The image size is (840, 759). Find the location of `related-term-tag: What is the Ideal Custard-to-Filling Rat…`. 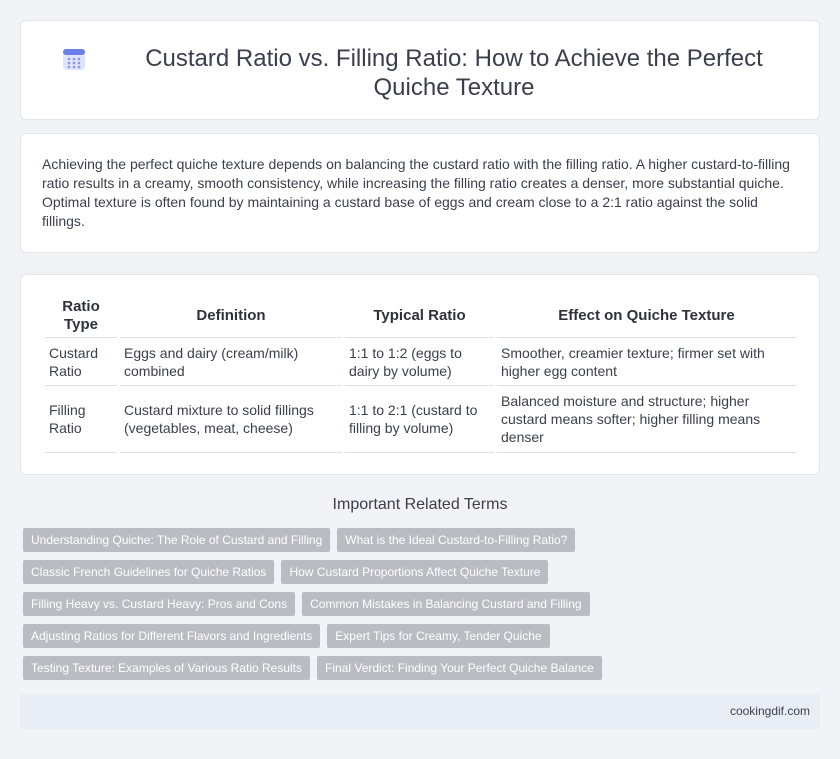

related-term-tag: What is the Ideal Custard-to-Filling Rat… is located at coordinates (456, 540).